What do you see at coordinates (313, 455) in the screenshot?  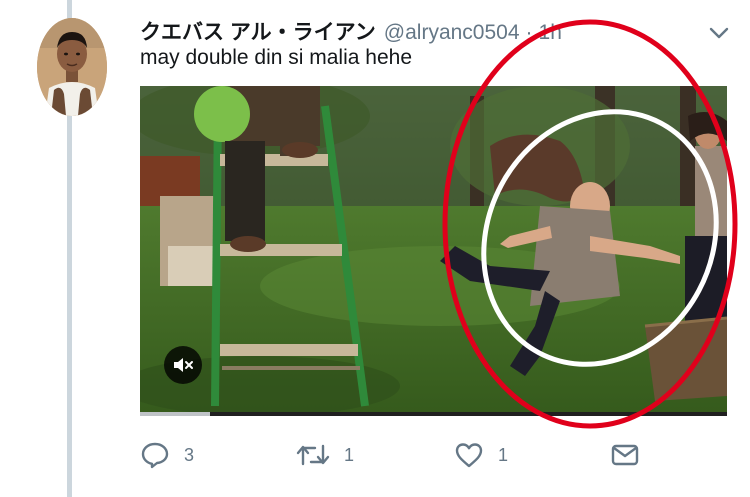 I see `retweet-icon` at bounding box center [313, 455].